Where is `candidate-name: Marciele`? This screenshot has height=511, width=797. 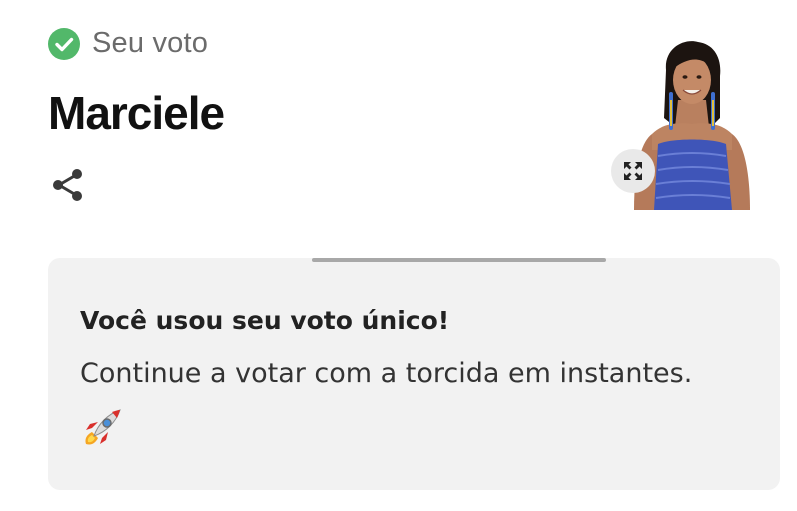 candidate-name: Marciele is located at coordinates (136, 113).